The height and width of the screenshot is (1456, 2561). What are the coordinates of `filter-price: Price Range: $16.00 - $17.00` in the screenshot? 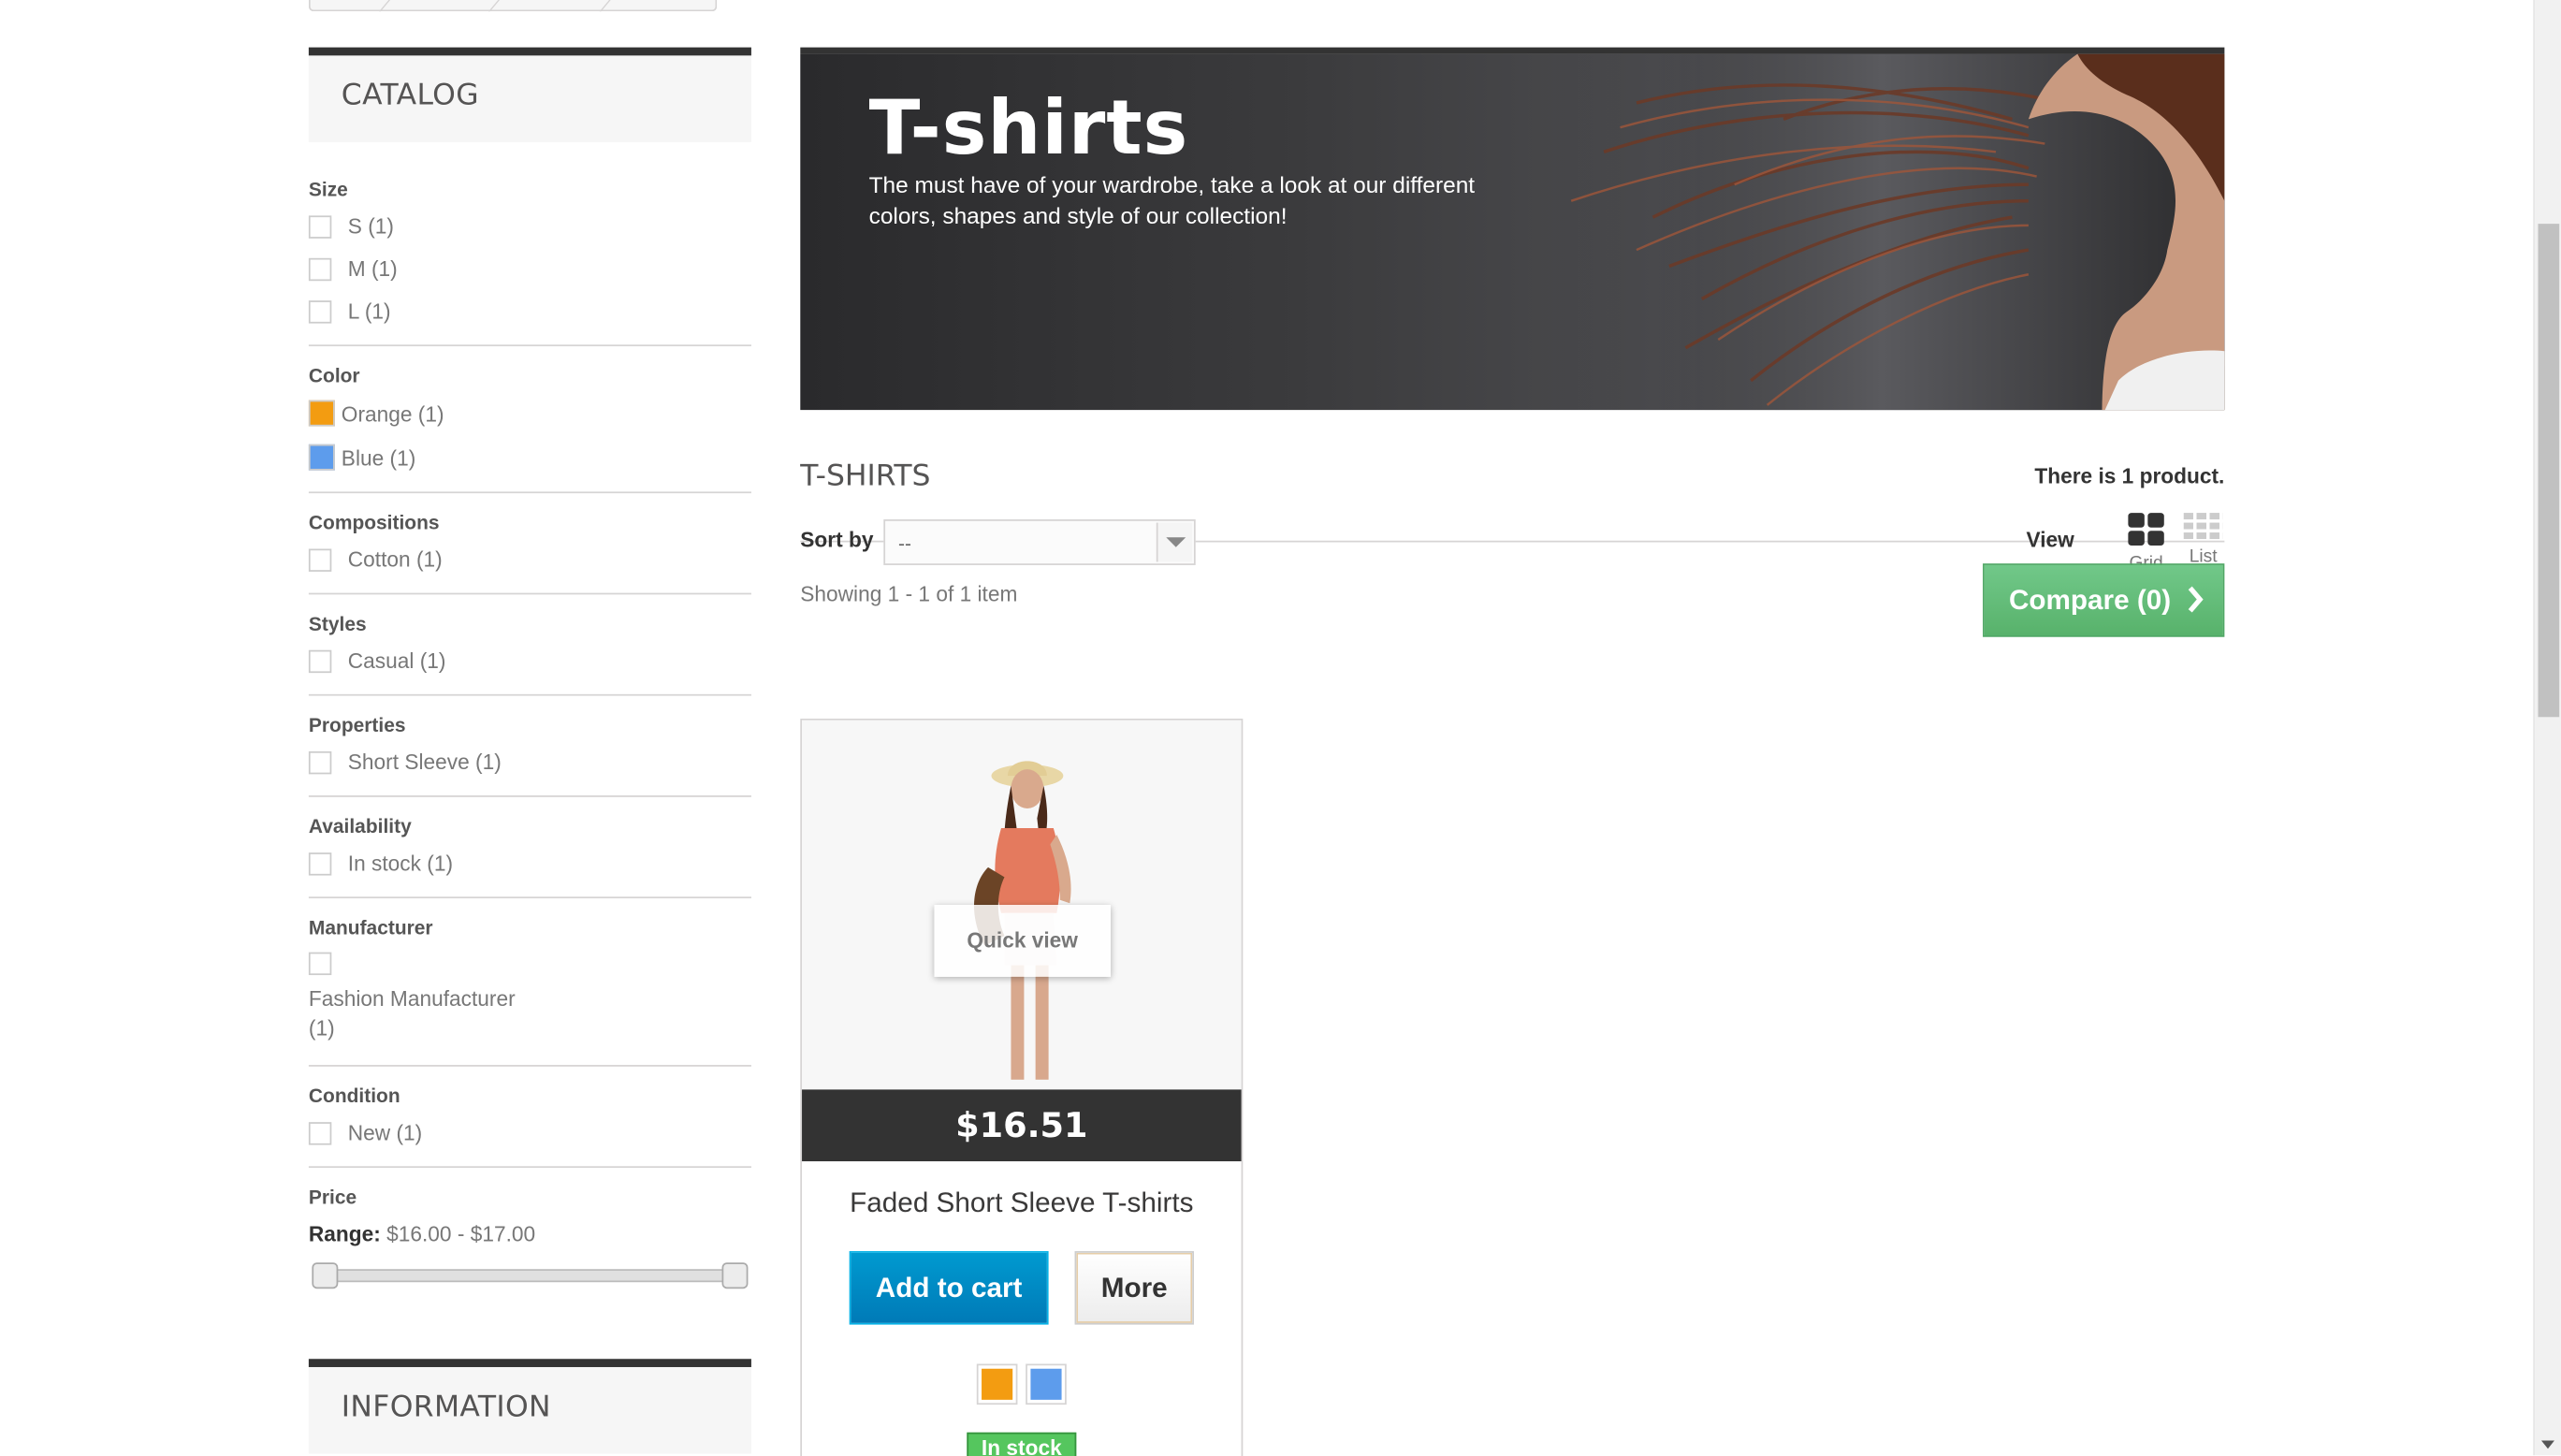 It's located at (529, 1228).